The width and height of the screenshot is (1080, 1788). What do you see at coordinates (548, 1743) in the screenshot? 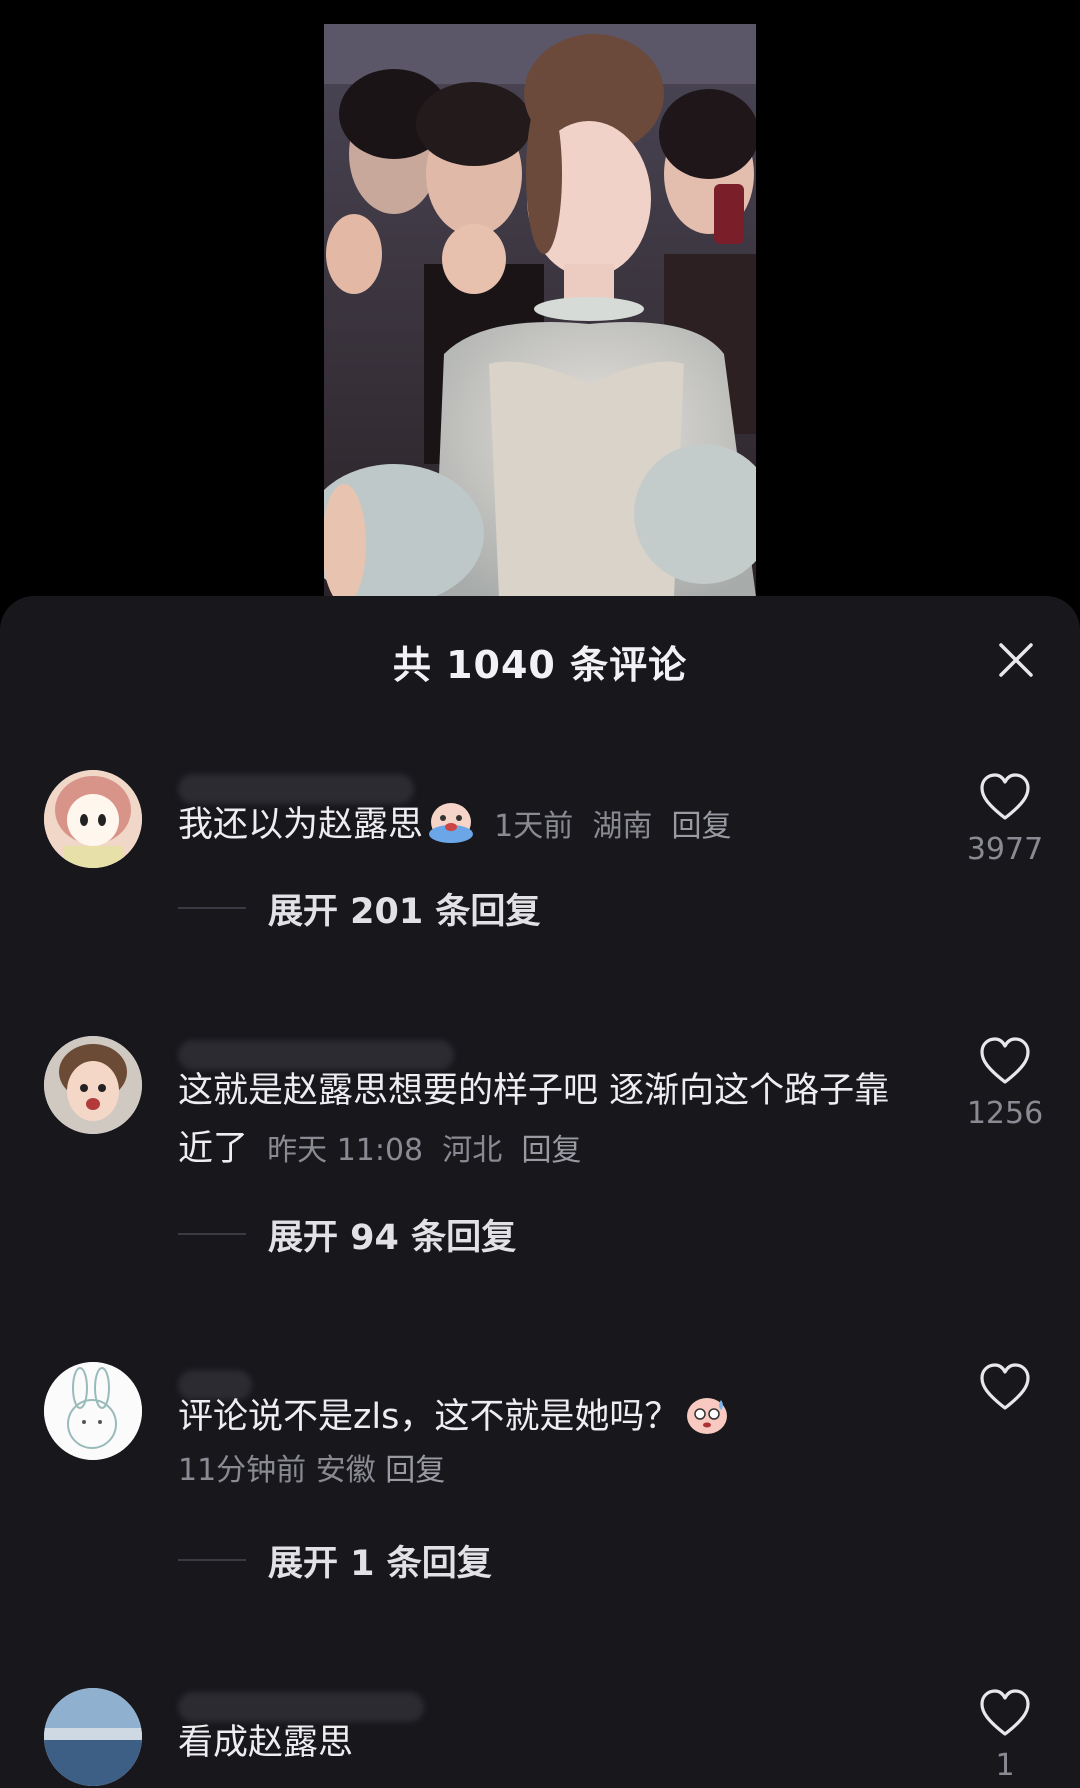
I see `comment-content: 看成赵露思` at bounding box center [548, 1743].